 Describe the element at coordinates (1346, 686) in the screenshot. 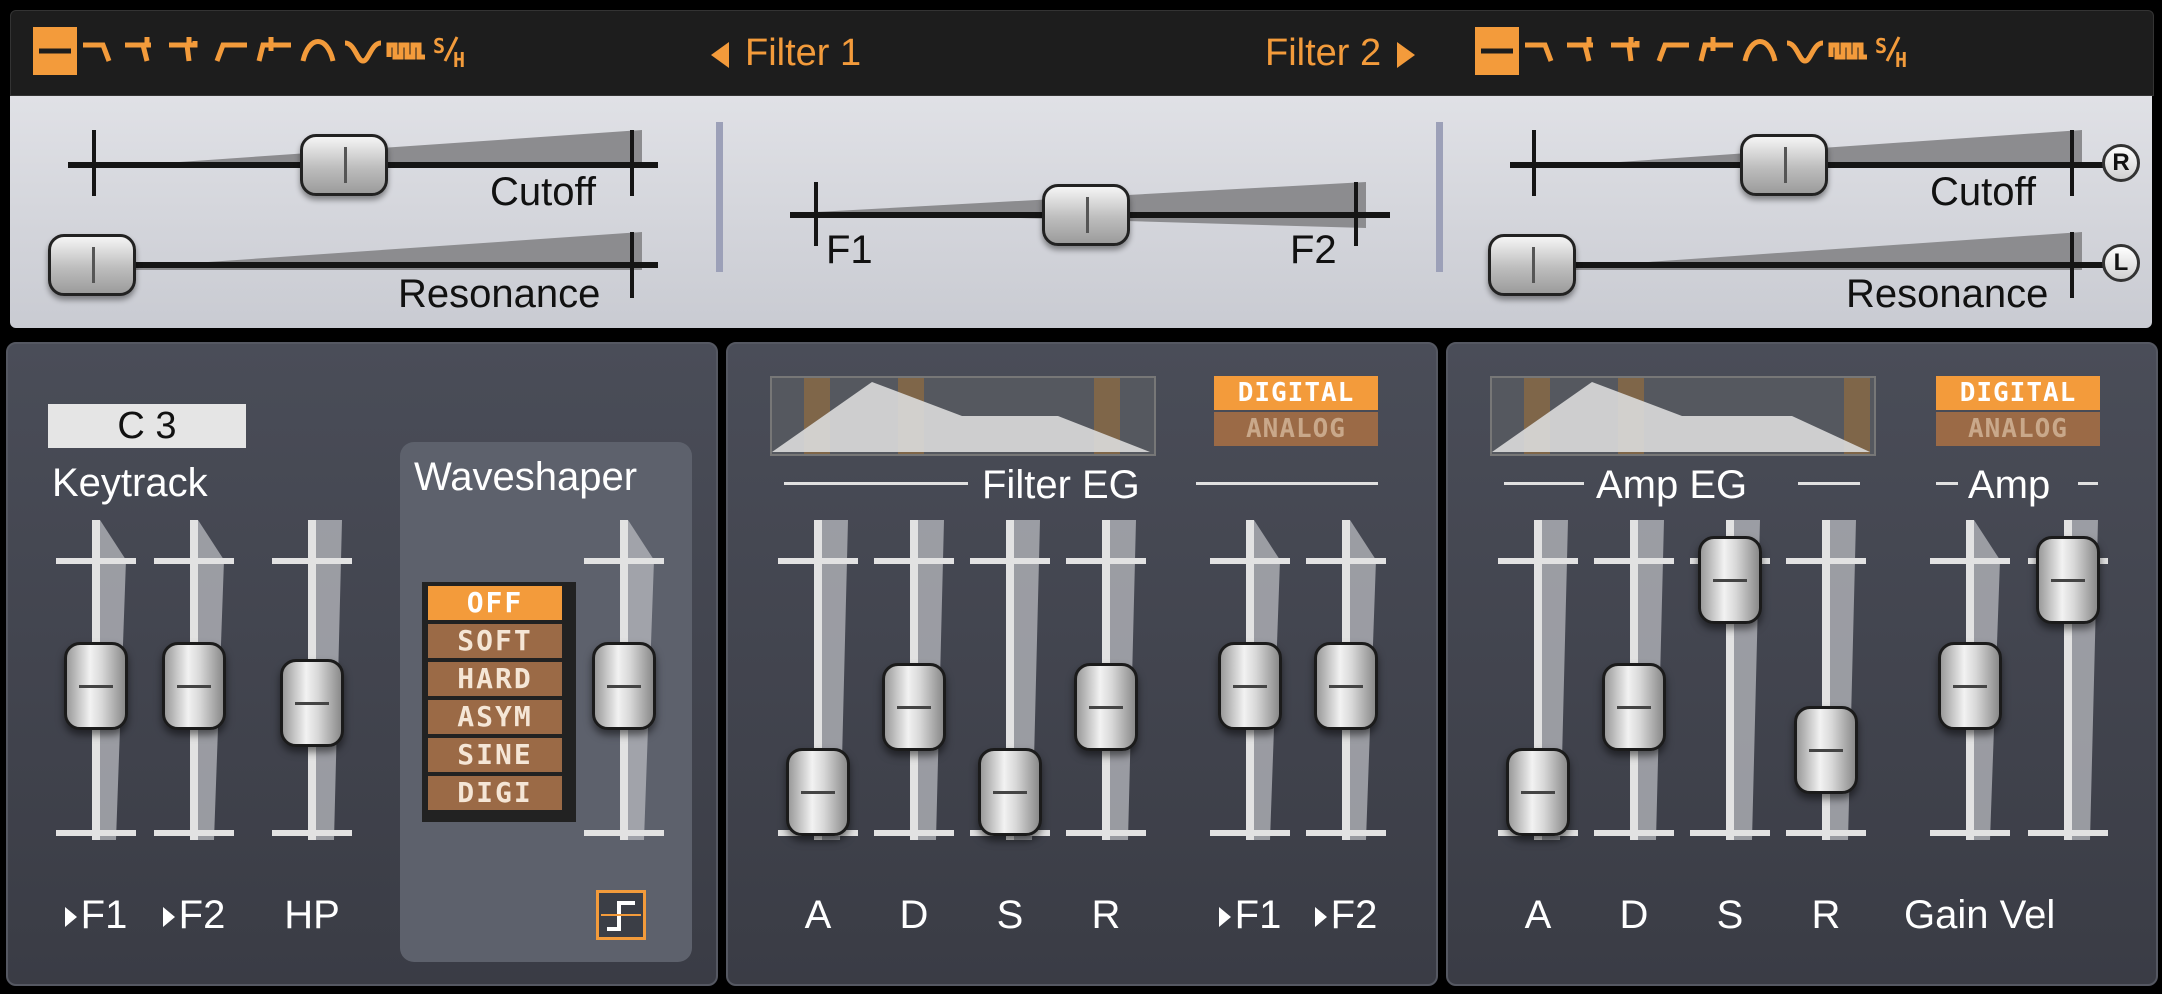

I see `filter-eg-f2-slider-knob` at that location.